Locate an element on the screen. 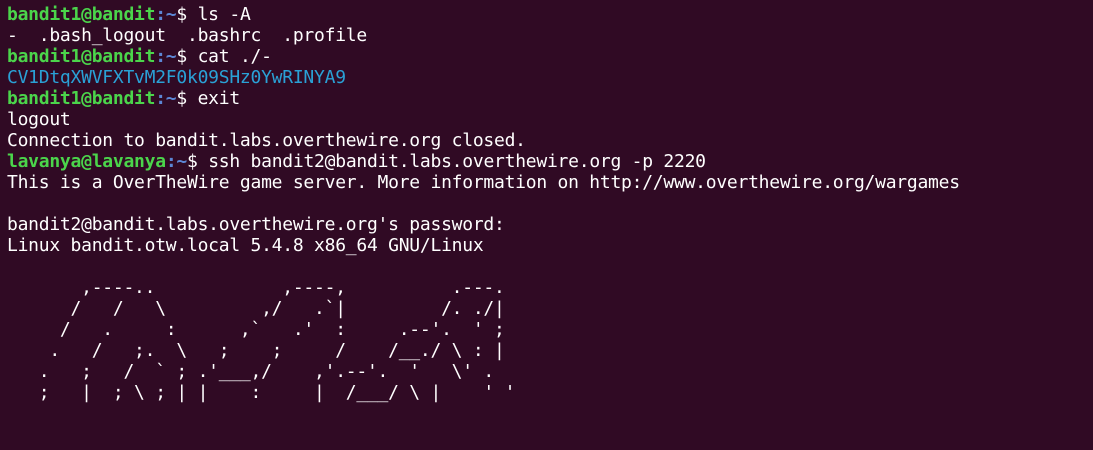 The width and height of the screenshot is (1093, 450). ascii-art-line: / / \ ,/ .`| /. ./| is located at coordinates (256, 308).